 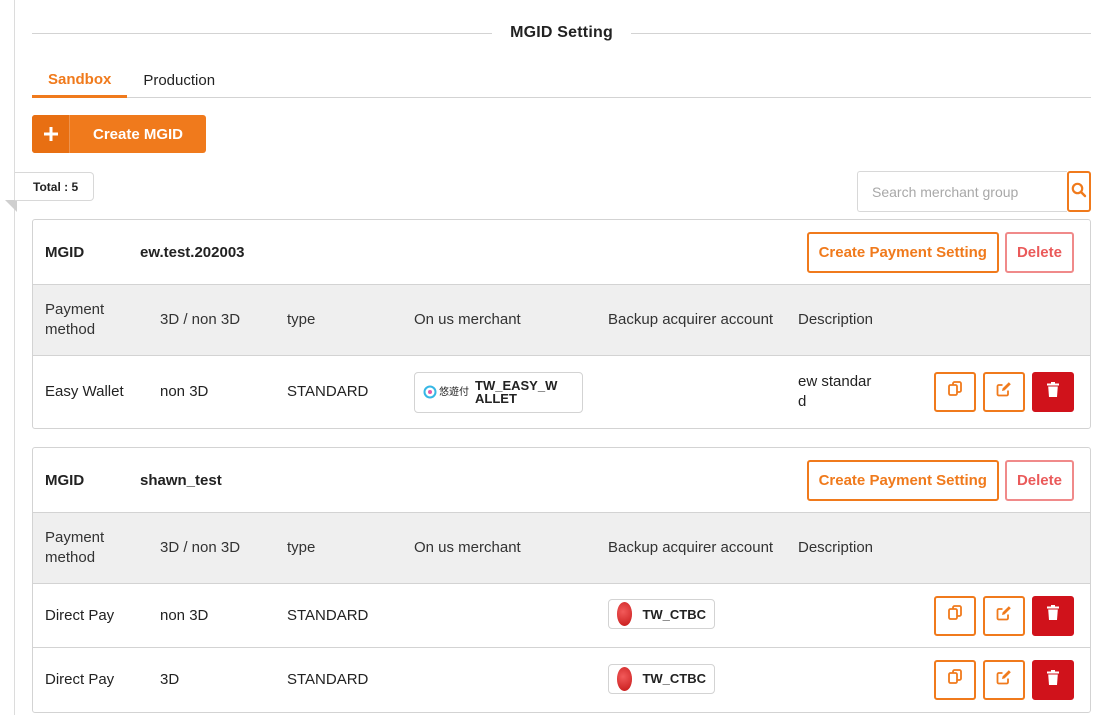 What do you see at coordinates (561, 616) in the screenshot?
I see `table-row: Direct Pay non 3D STANDARD TW_CTBC` at bounding box center [561, 616].